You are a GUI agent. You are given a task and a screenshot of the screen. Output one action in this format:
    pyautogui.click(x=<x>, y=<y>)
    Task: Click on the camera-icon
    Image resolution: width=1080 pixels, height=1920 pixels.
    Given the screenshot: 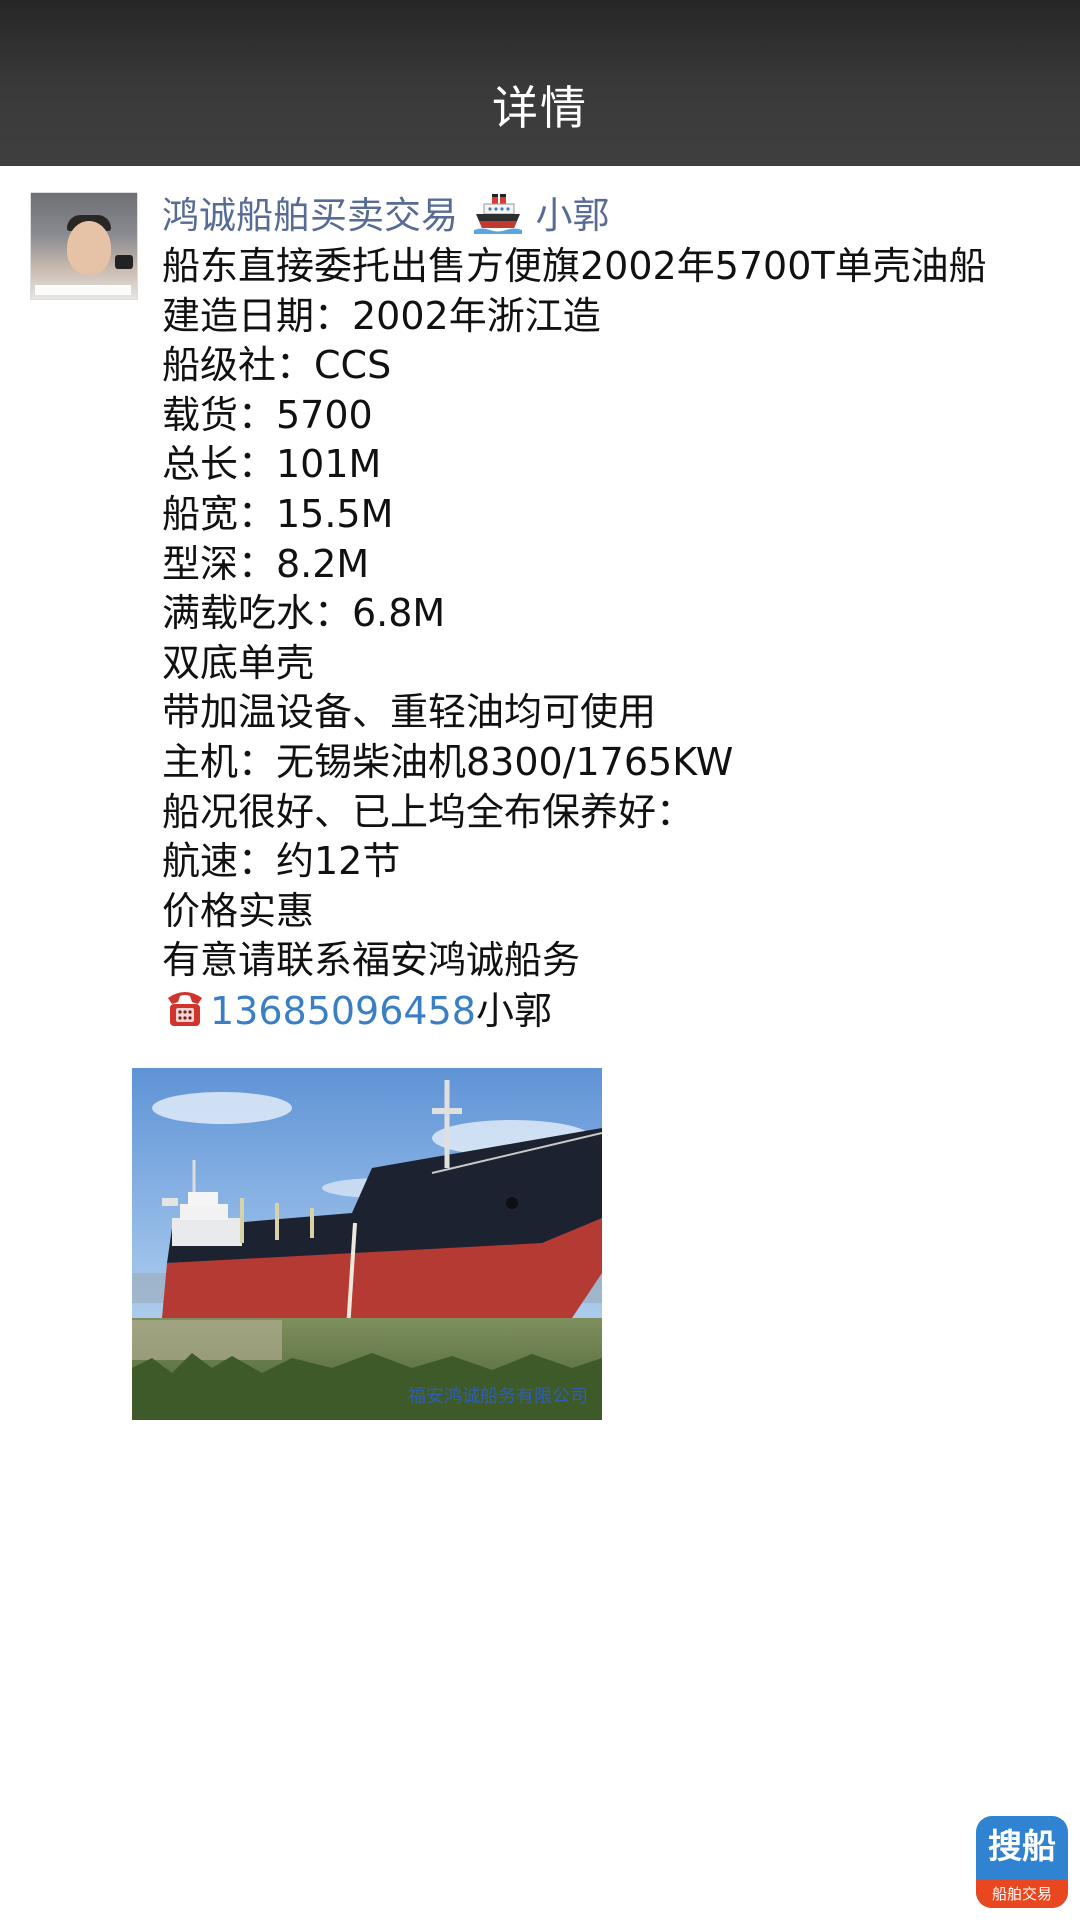 What is the action you would take?
    pyautogui.click(x=124, y=262)
    